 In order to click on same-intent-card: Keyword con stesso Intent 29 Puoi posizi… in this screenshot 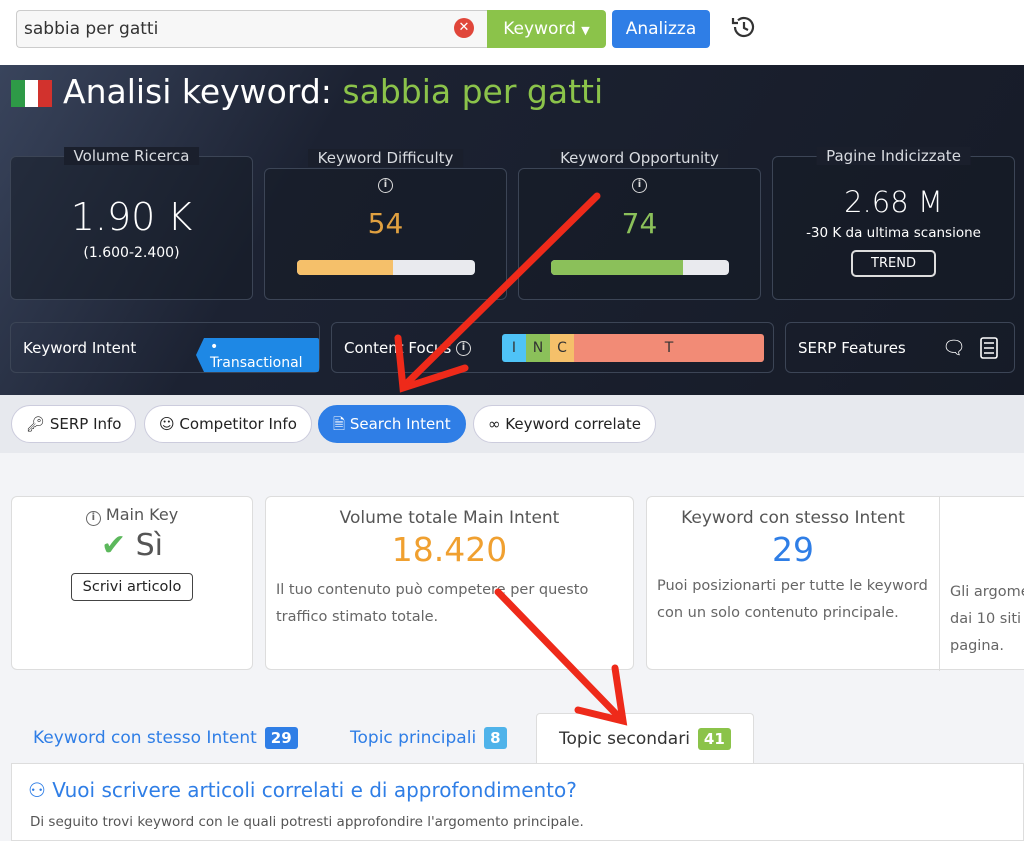, I will do `click(835, 583)`.